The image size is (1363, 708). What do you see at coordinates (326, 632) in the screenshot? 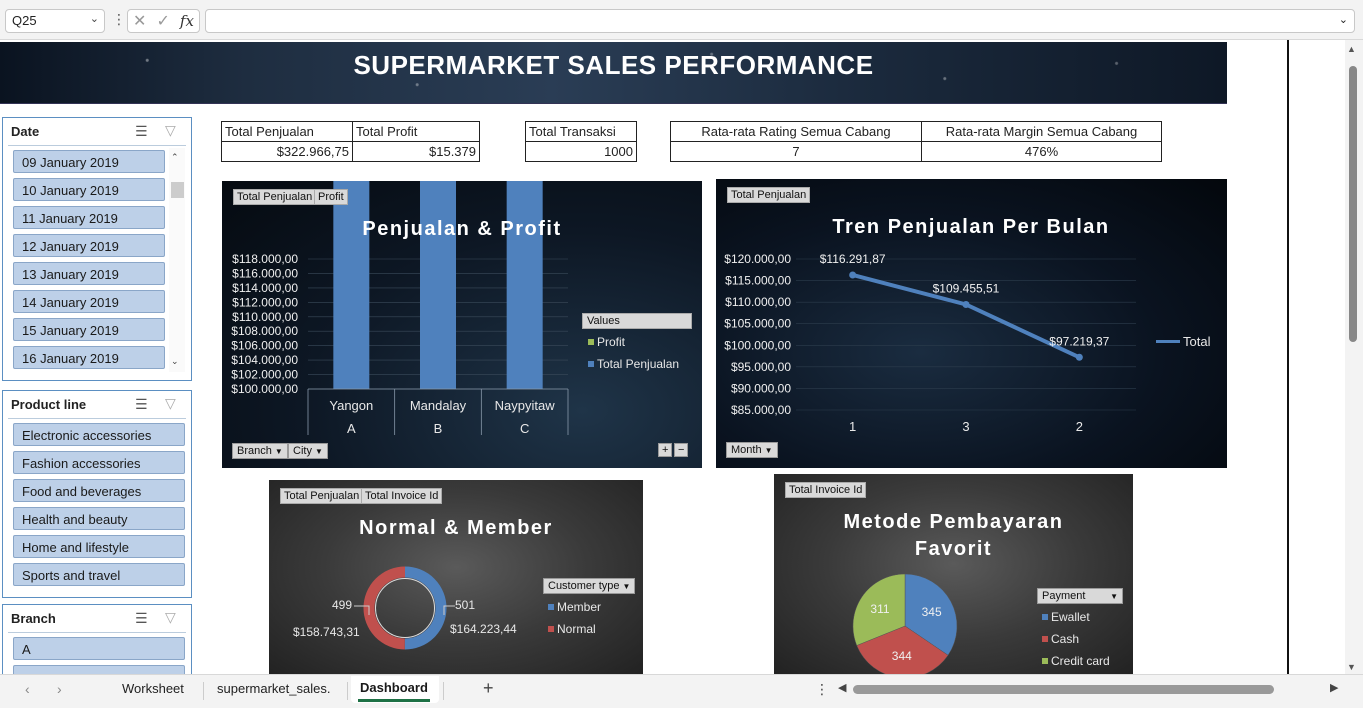
I see `data-label: $158.743,31` at bounding box center [326, 632].